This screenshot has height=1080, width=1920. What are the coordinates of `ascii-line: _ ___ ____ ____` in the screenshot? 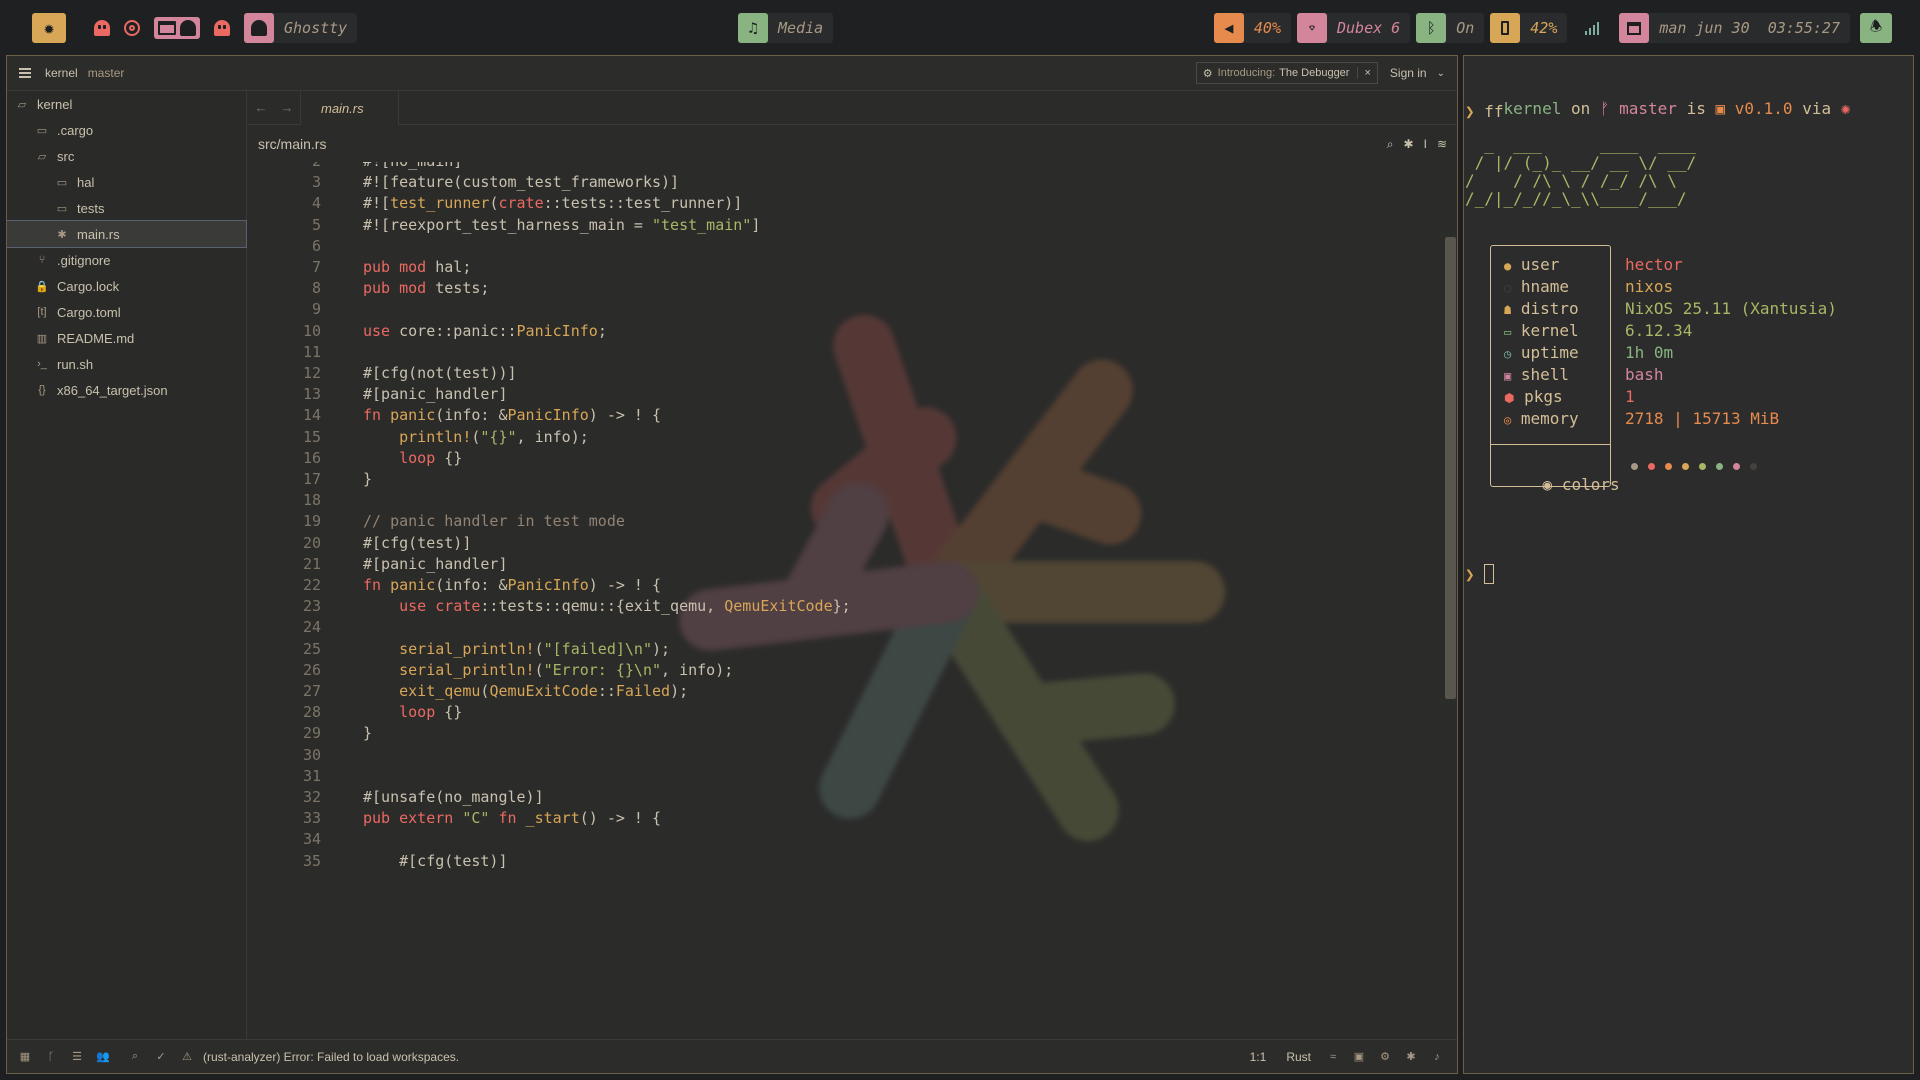 It's located at (1581, 144).